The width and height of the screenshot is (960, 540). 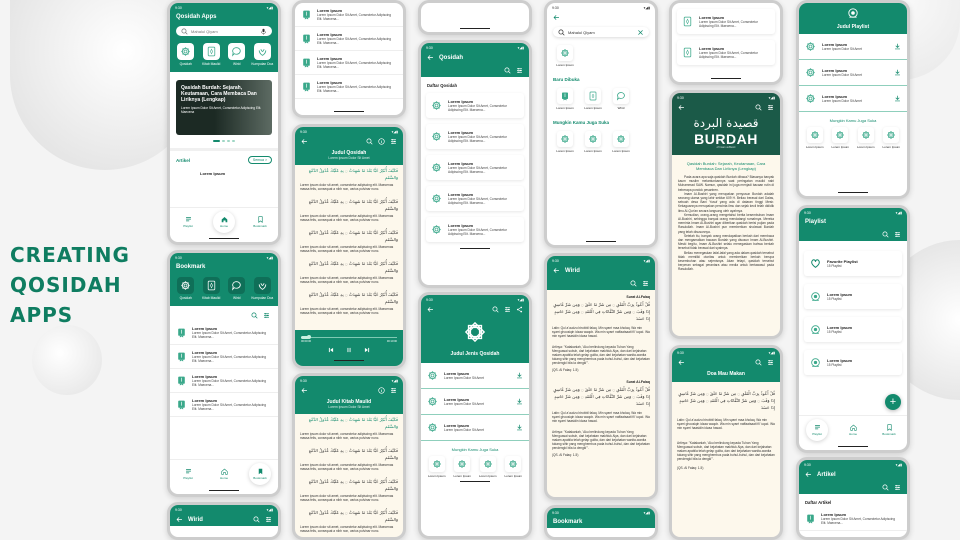 I want to click on skip-next-icon, so click(x=367, y=350).